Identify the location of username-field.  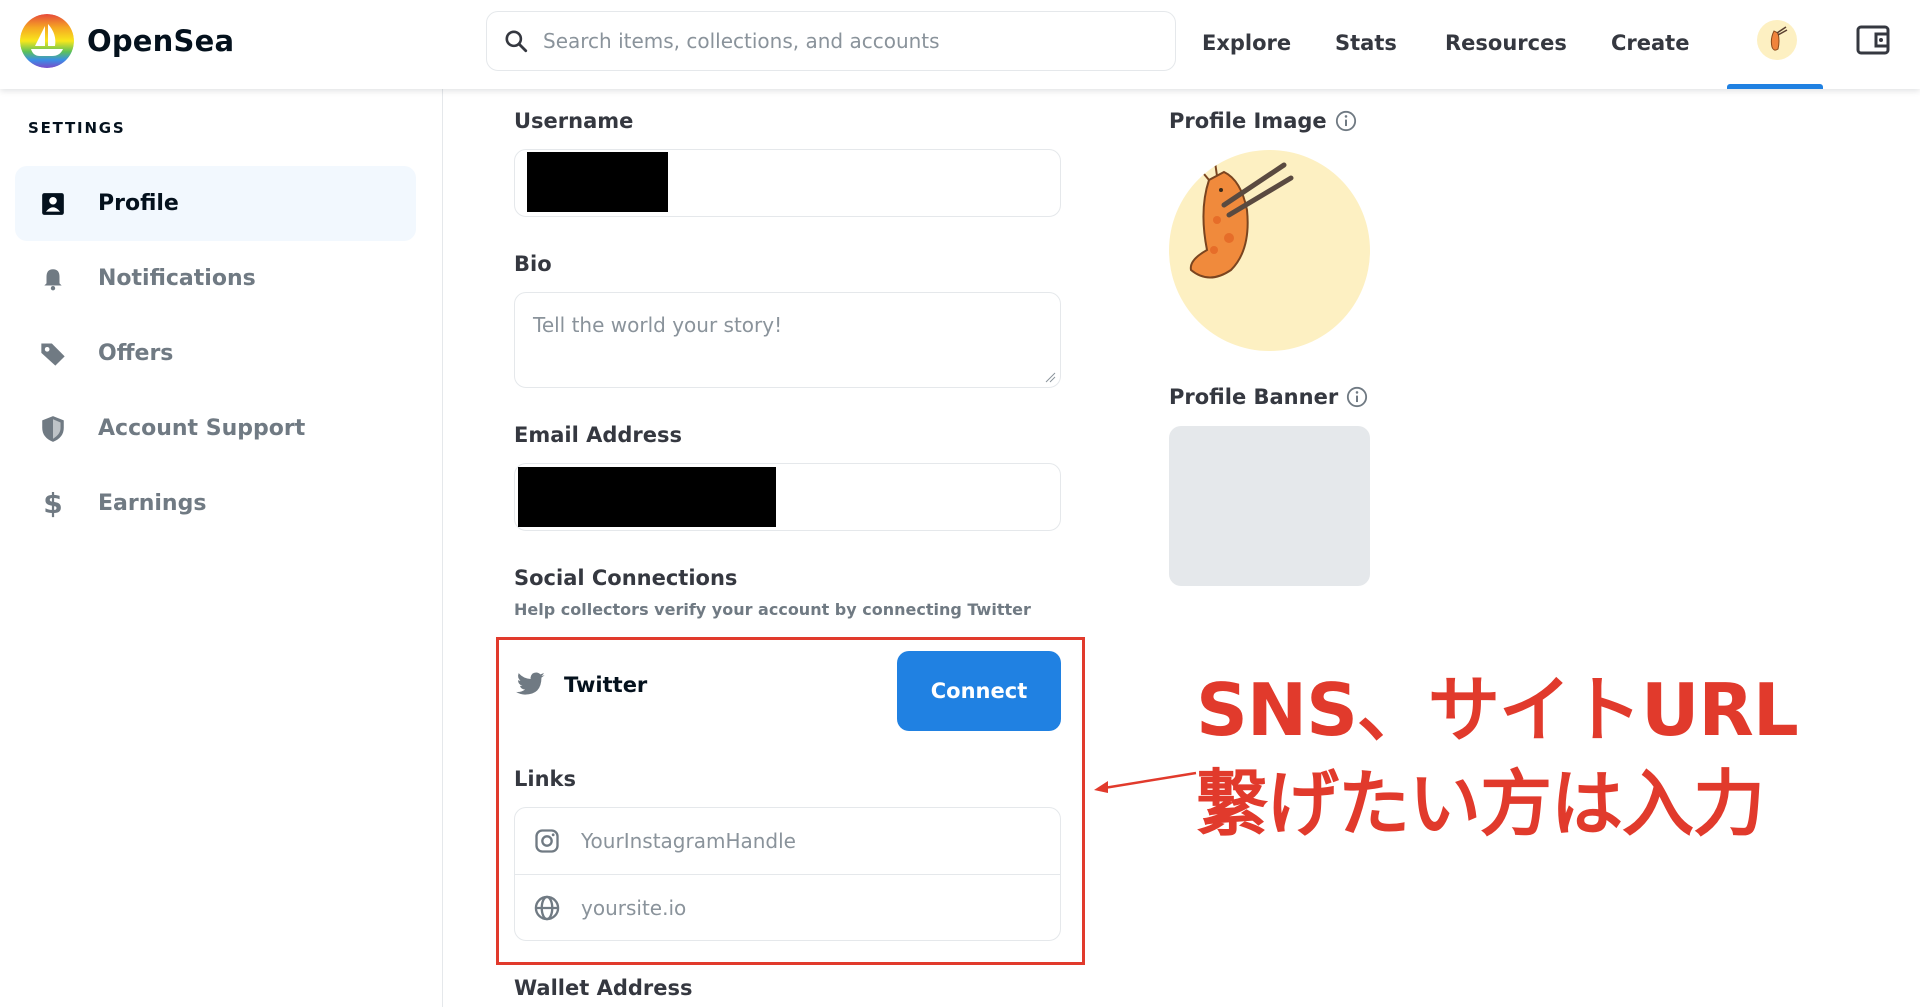
(787, 183).